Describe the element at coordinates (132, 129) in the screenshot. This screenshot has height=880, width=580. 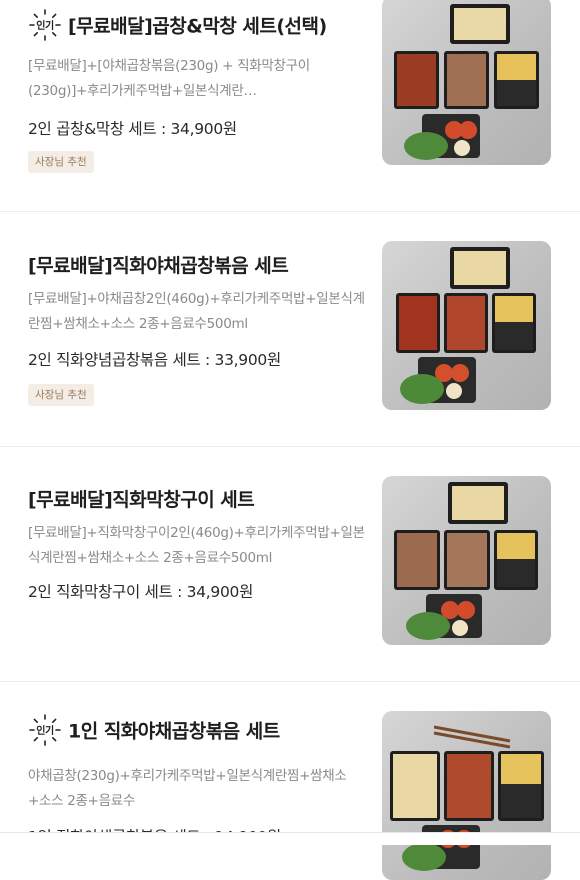
I see `menu-item-price: 2인 곱창&막창 세트 : 34,900원` at that location.